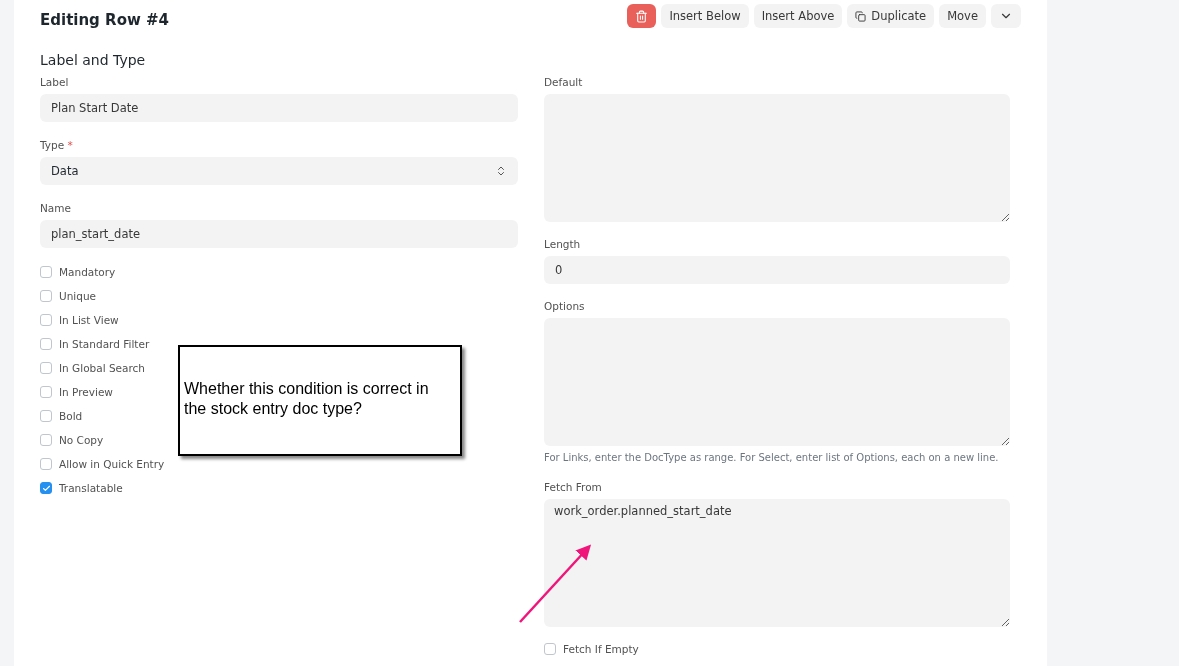 The height and width of the screenshot is (666, 1179). What do you see at coordinates (320, 400) in the screenshot?
I see `annotation-tooltip: Whether this condition is correct in the stock entry doc type?` at bounding box center [320, 400].